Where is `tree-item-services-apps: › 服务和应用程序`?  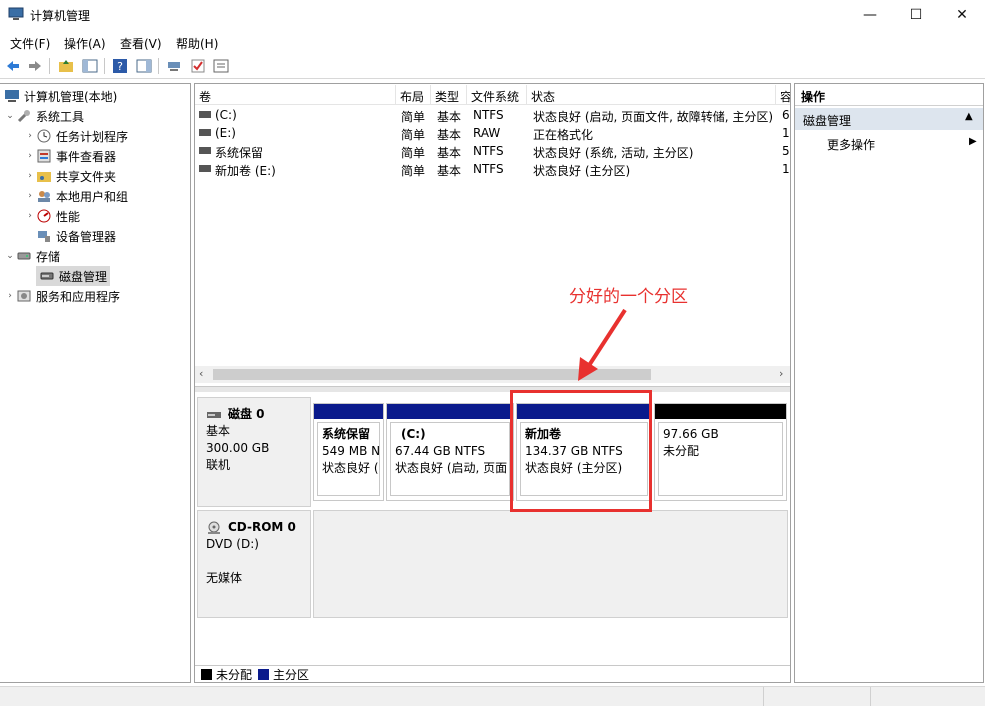
tree-item-services-apps: › 服务和应用程序 is located at coordinates (62, 296).